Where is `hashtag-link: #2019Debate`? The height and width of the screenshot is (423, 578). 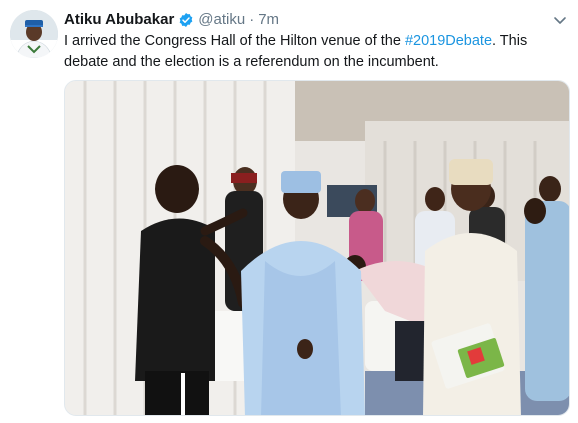
hashtag-link: #2019Debate is located at coordinates (448, 41).